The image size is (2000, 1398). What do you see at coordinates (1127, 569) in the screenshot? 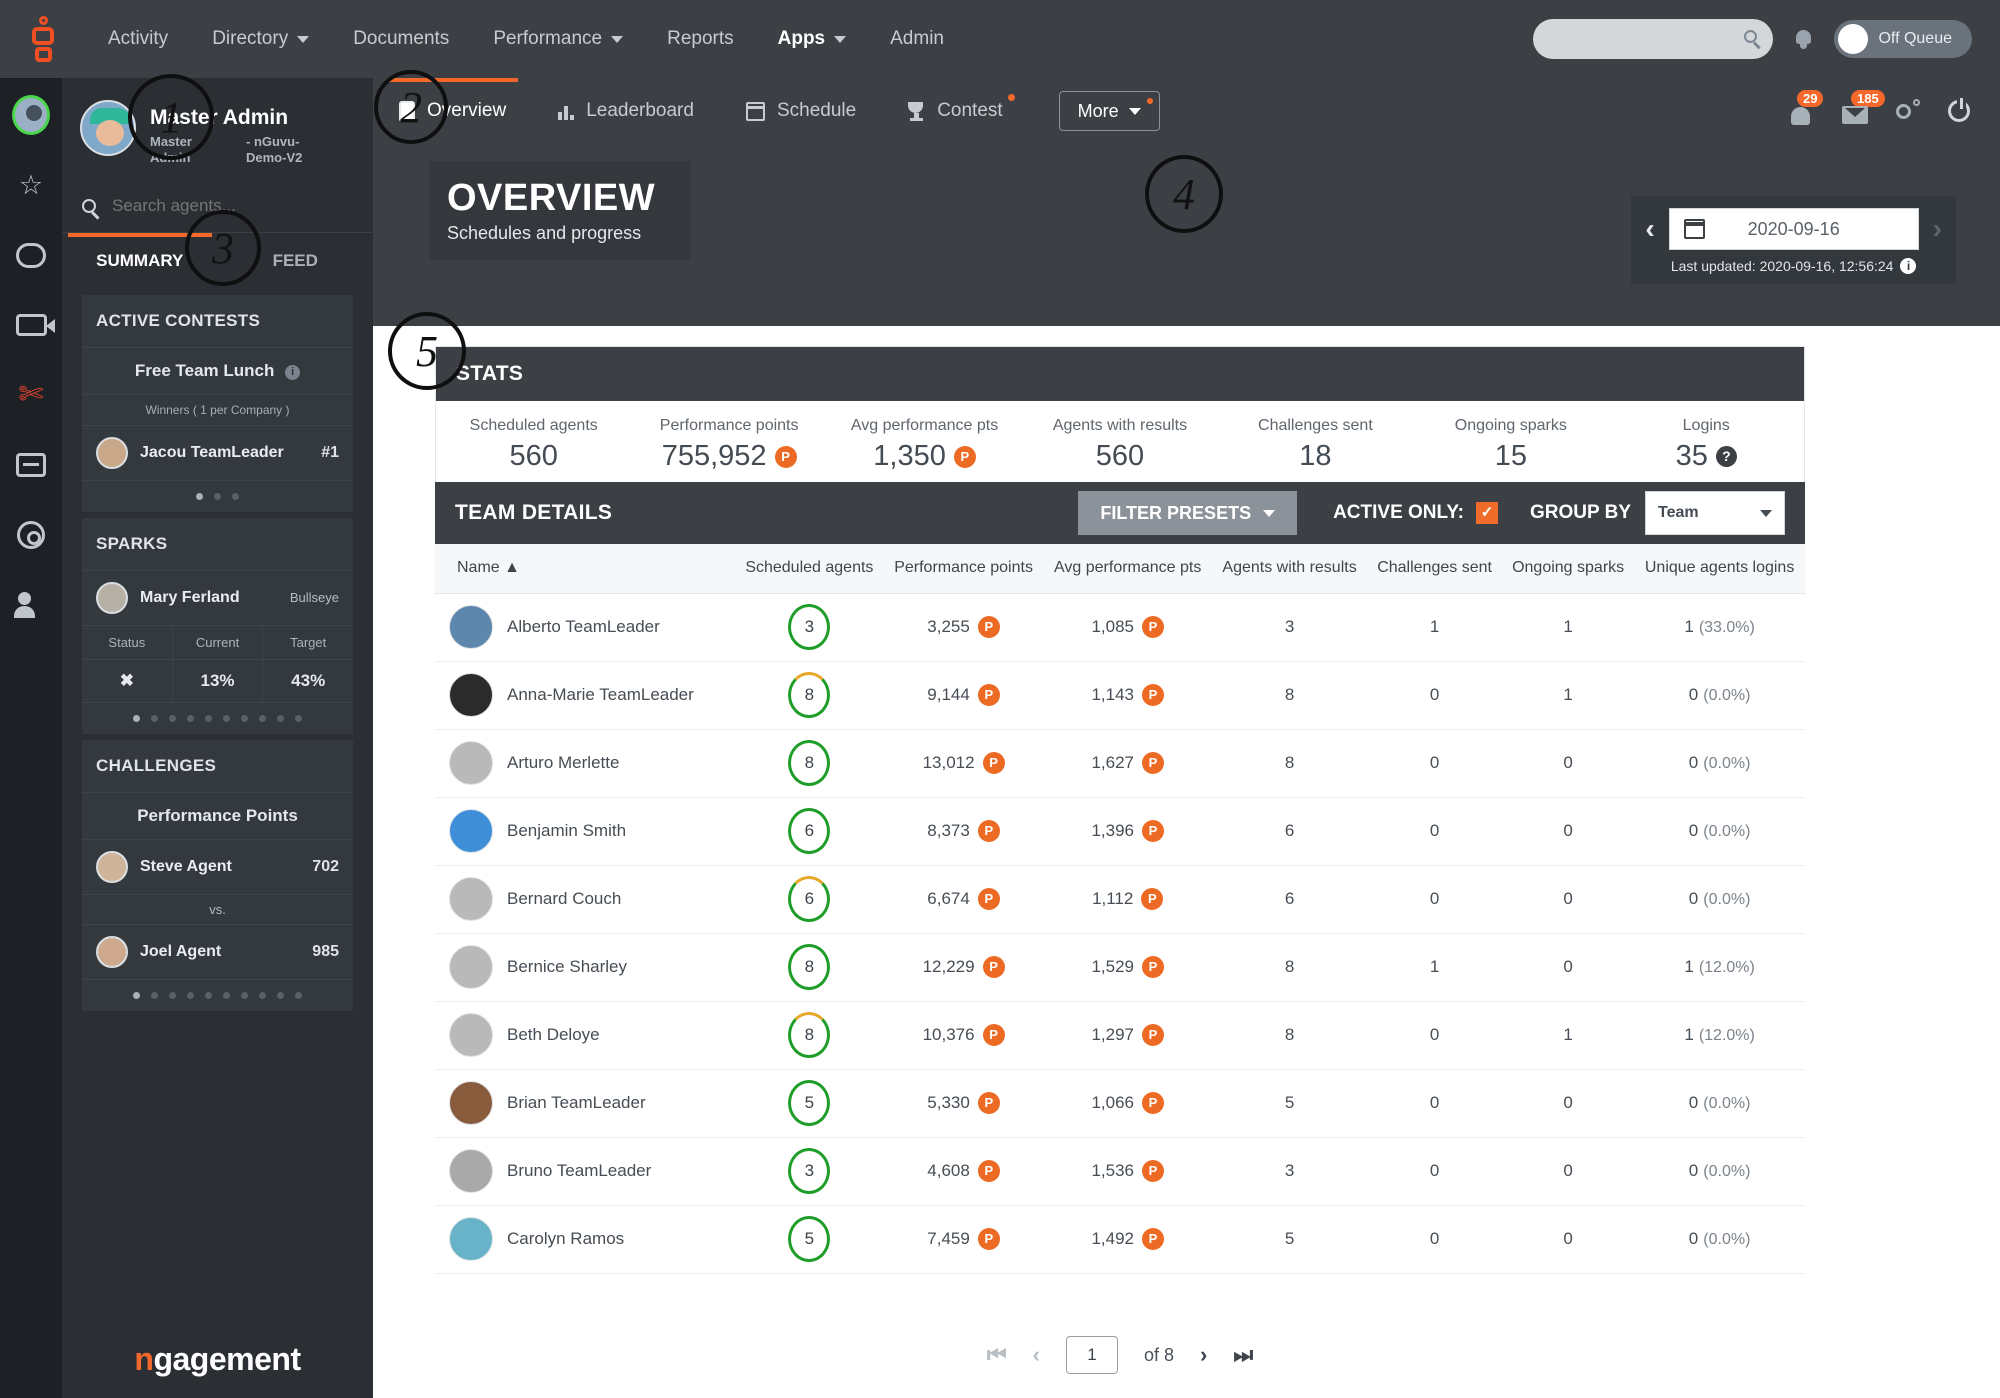
I see `col-avg-performance-pts: Avg performance pts` at bounding box center [1127, 569].